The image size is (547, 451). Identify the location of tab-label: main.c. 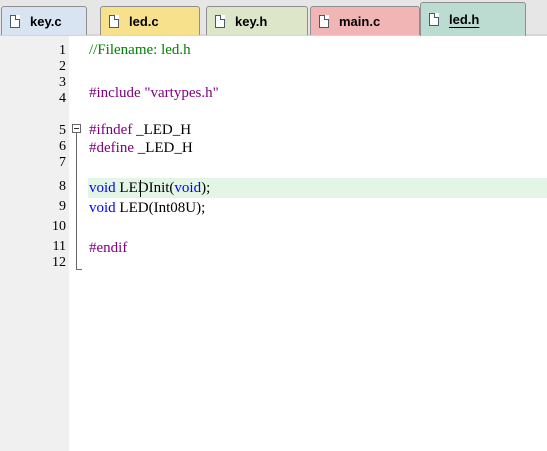
(360, 21).